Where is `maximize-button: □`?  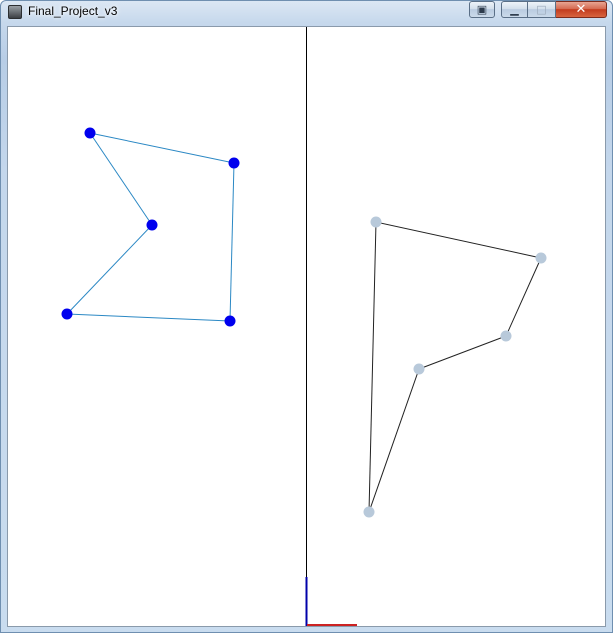 maximize-button: □ is located at coordinates (542, 9).